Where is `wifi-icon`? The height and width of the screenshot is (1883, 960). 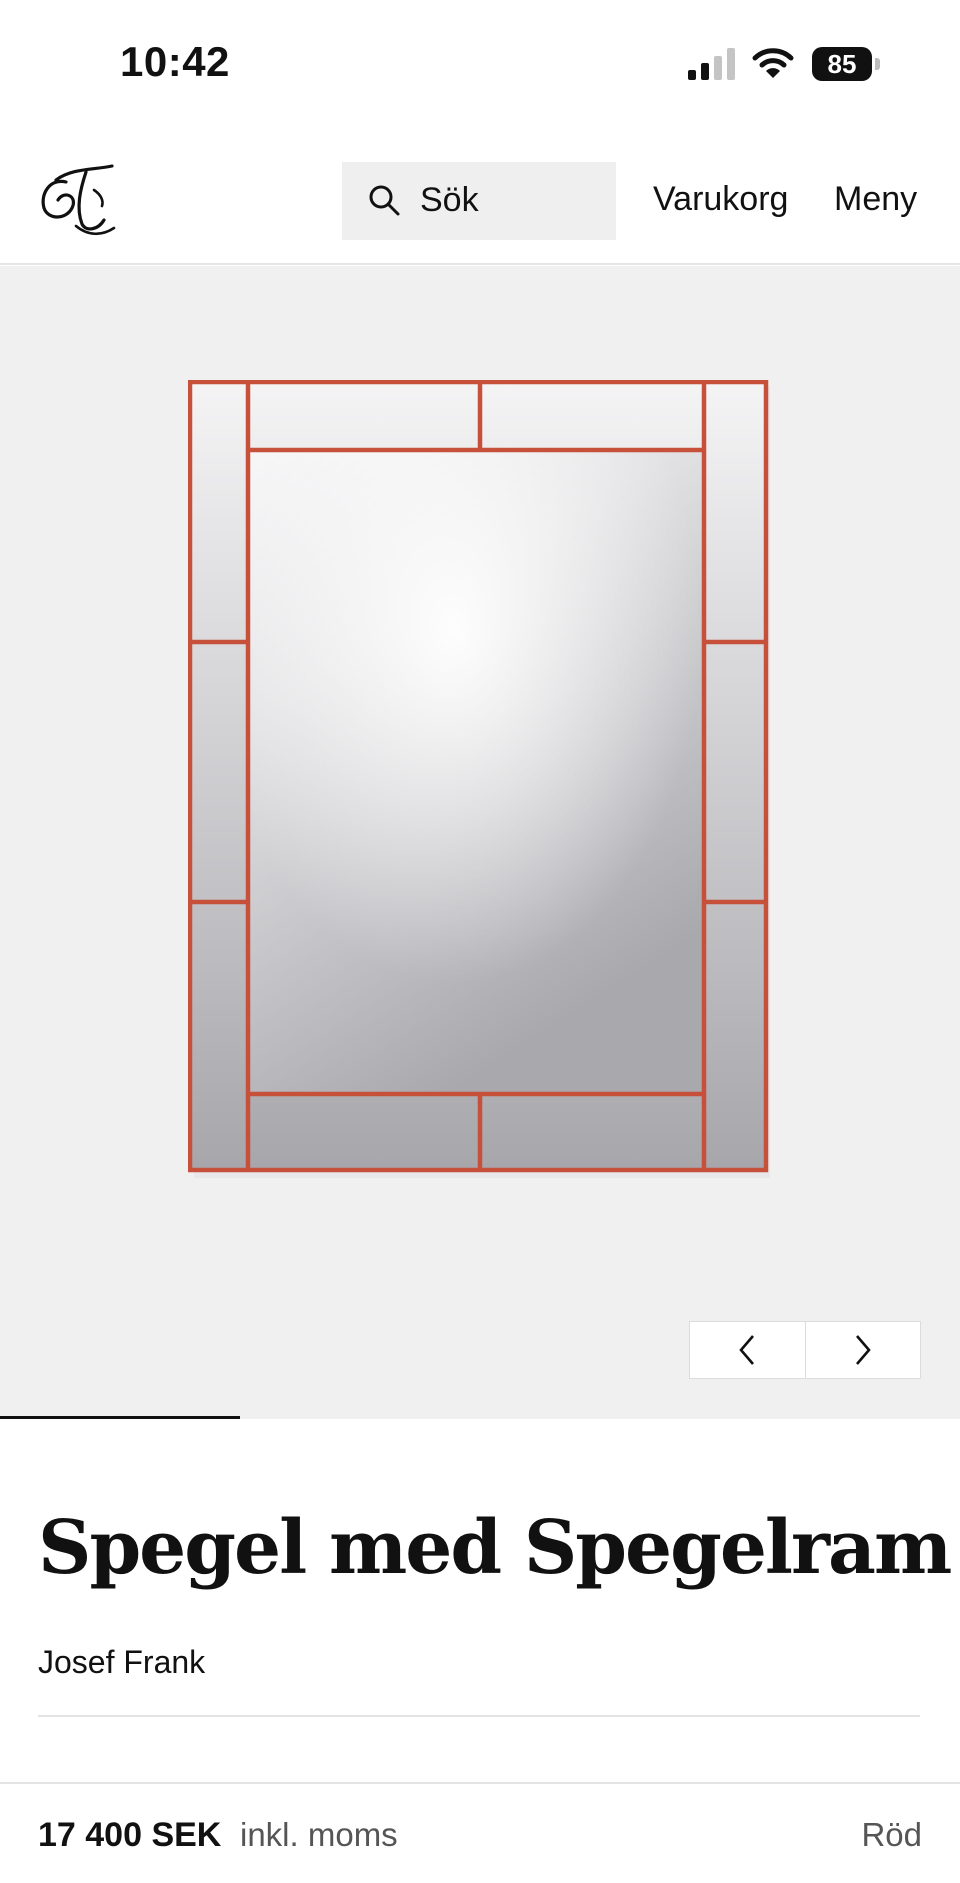 wifi-icon is located at coordinates (773, 63).